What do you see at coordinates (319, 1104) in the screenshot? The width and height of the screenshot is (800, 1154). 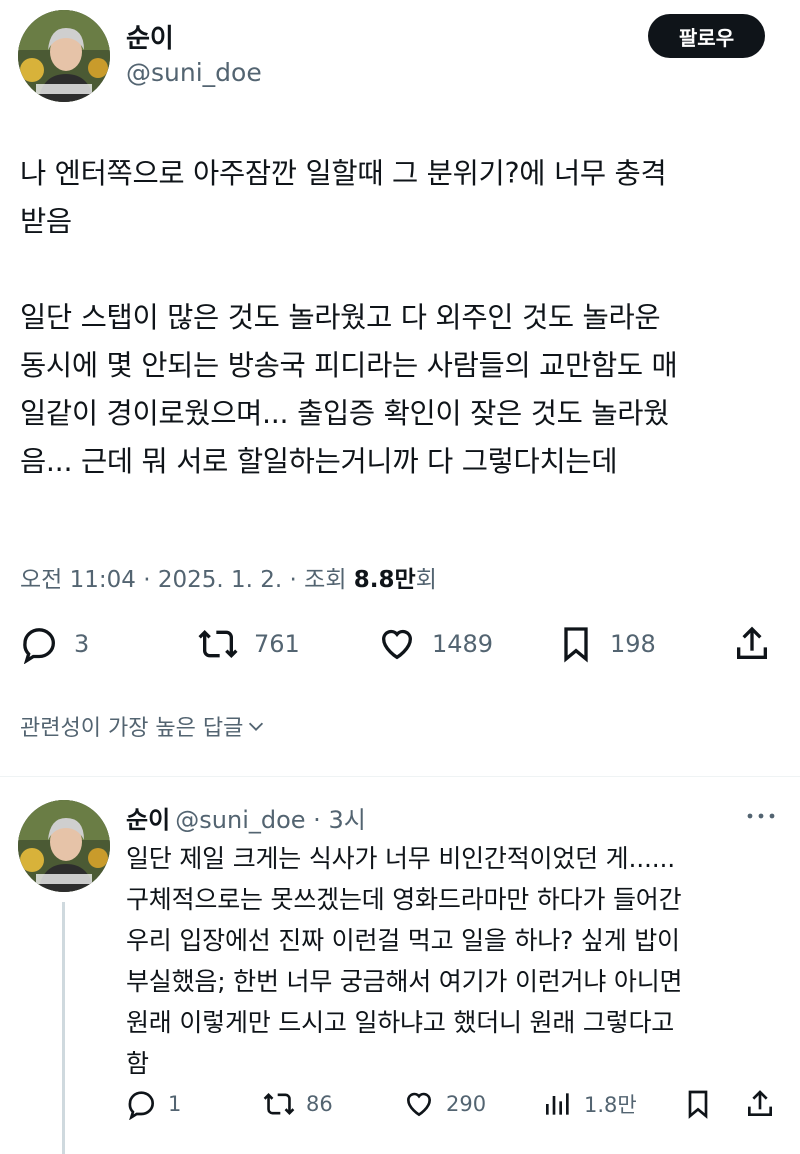 I see `reply-retweet-count: 86` at bounding box center [319, 1104].